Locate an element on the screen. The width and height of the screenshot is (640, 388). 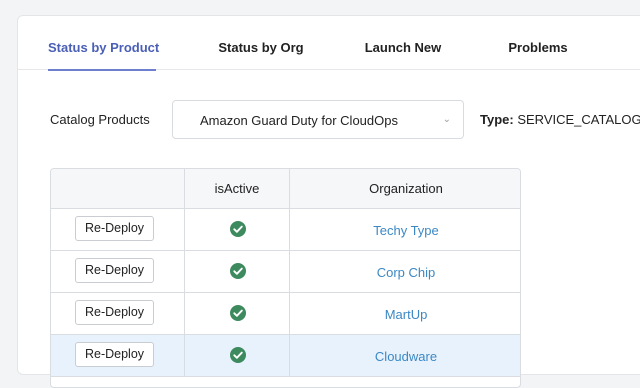
table-row: Re-Deploy Corp Chip is located at coordinates (285, 272).